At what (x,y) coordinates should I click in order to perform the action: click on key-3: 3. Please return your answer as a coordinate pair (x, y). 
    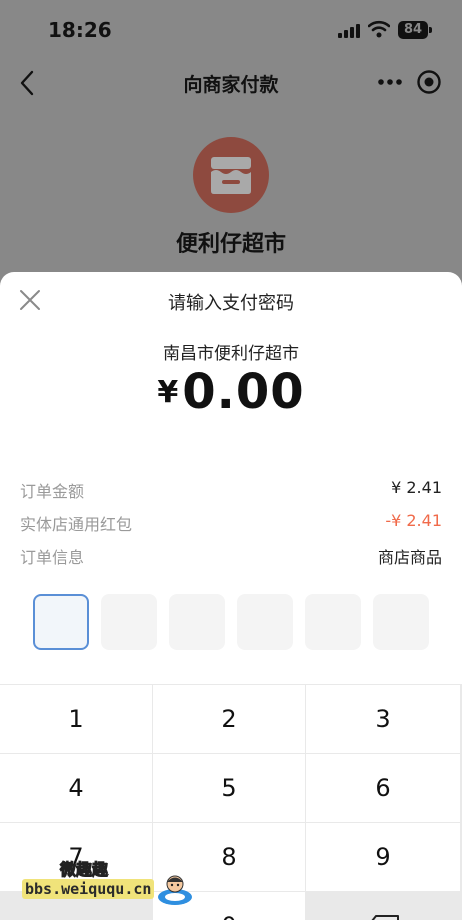
    Looking at the image, I should click on (383, 719).